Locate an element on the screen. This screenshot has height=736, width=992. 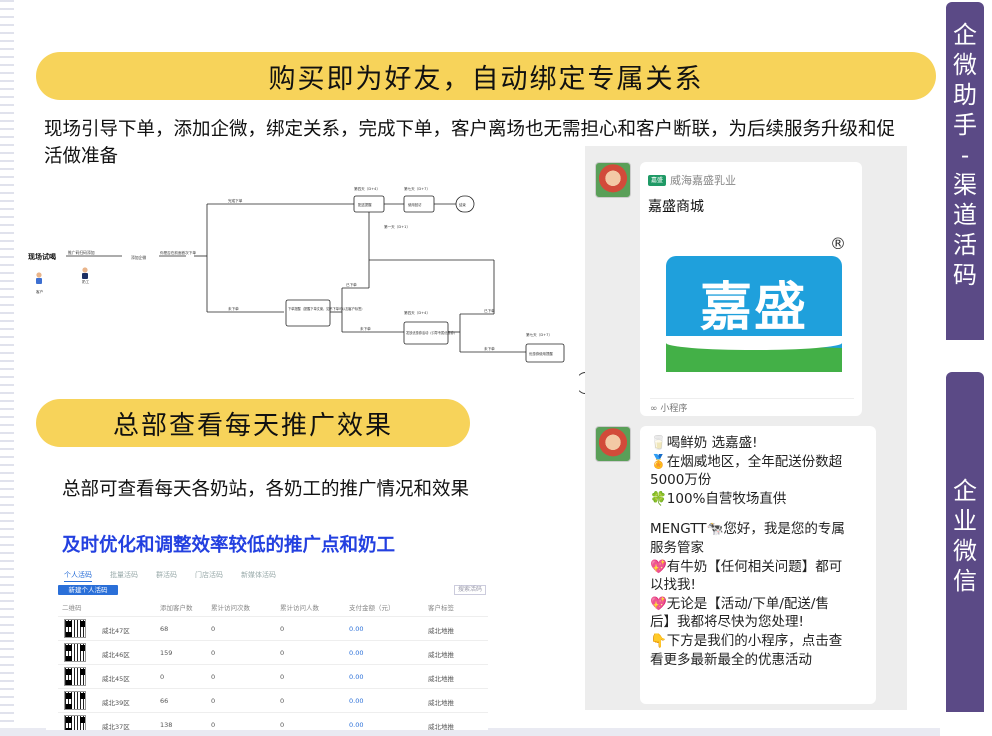
staff-person-icon is located at coordinates (85, 273).